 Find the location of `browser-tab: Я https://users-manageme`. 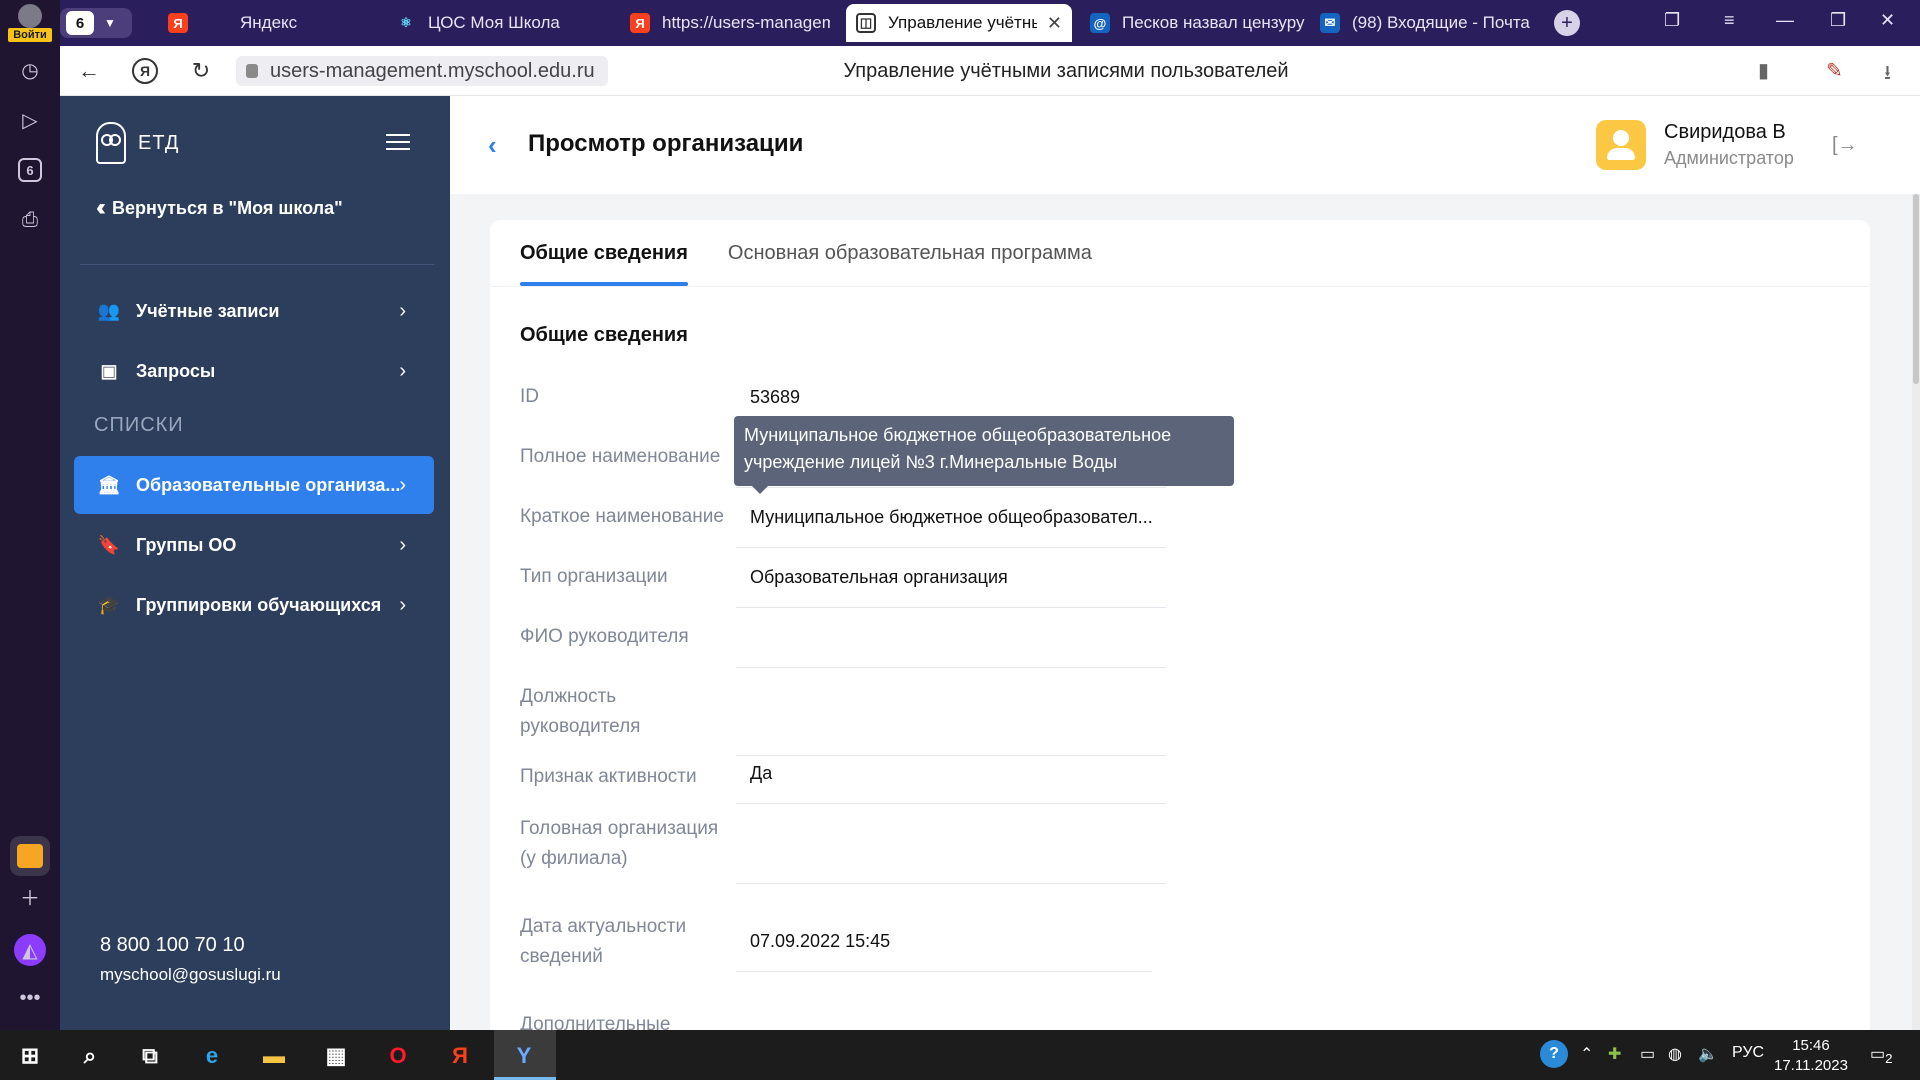

browser-tab: Я https://users-manageme is located at coordinates (725, 23).